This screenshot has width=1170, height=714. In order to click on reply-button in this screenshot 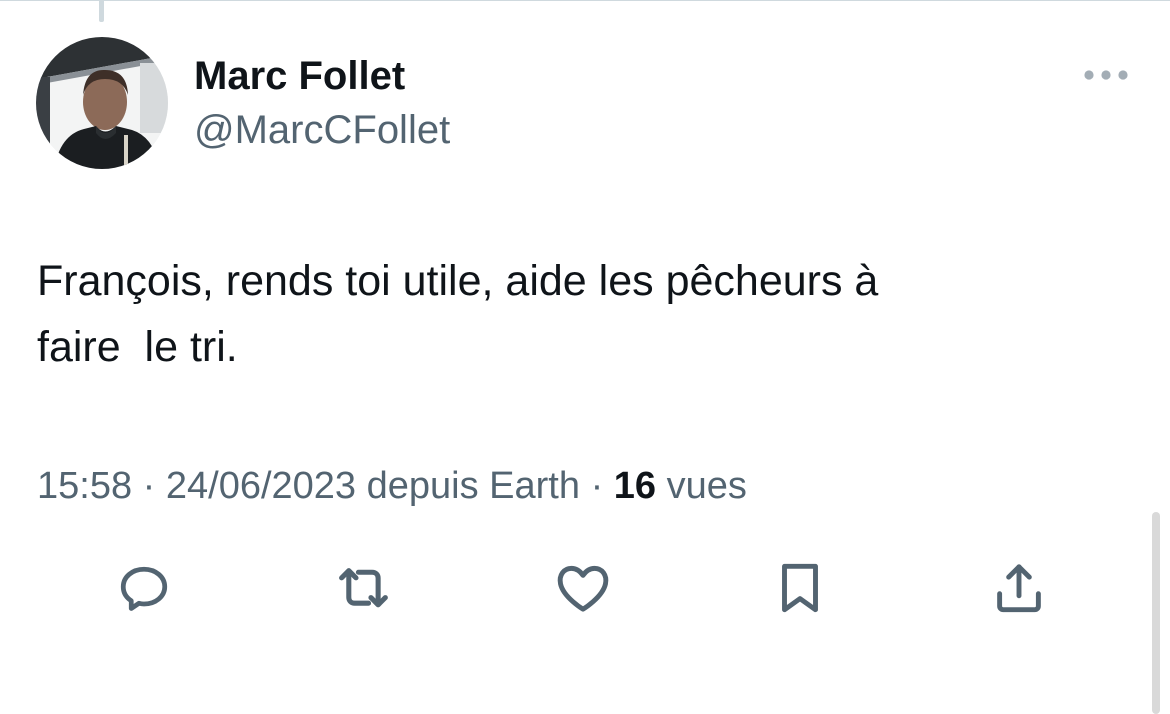, I will do `click(144, 588)`.